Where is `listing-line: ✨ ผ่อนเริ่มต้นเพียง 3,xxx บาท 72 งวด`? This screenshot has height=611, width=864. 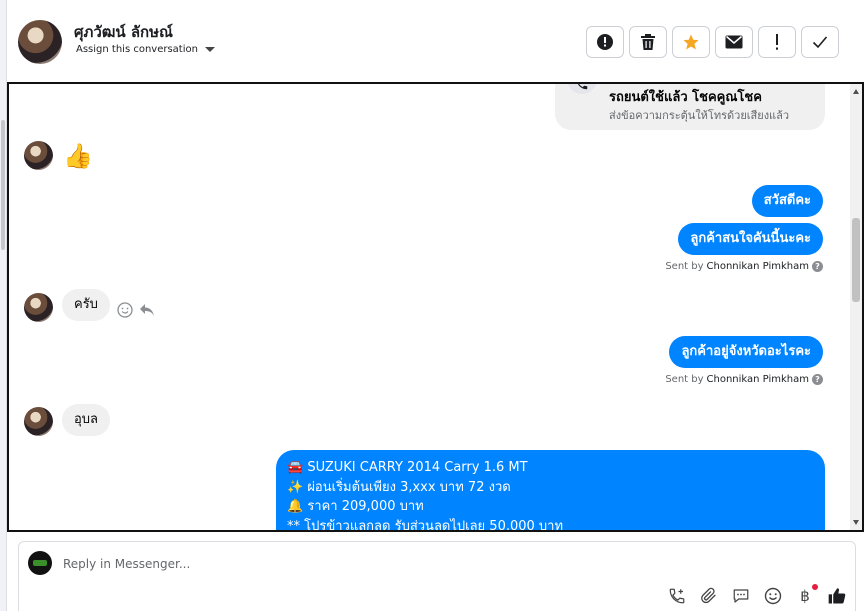 listing-line: ✨ ผ่อนเริ่มต้นเพียง 3,xxx บาท 72 งวด is located at coordinates (399, 487).